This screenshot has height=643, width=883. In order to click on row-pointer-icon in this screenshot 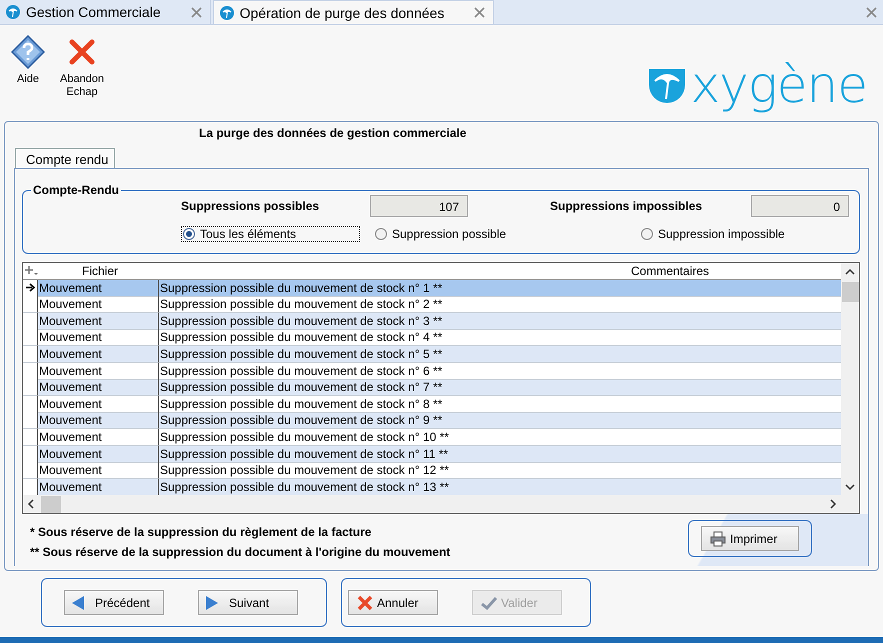, I will do `click(31, 287)`.